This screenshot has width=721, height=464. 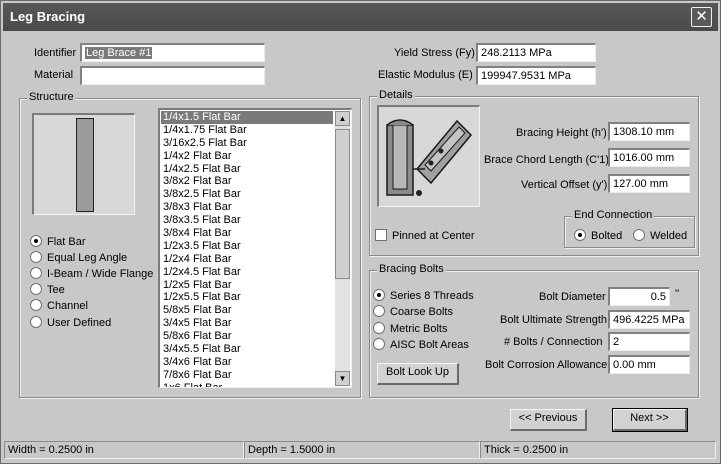 I want to click on bolt-look-up-button: Bolt Look Up, so click(x=418, y=374).